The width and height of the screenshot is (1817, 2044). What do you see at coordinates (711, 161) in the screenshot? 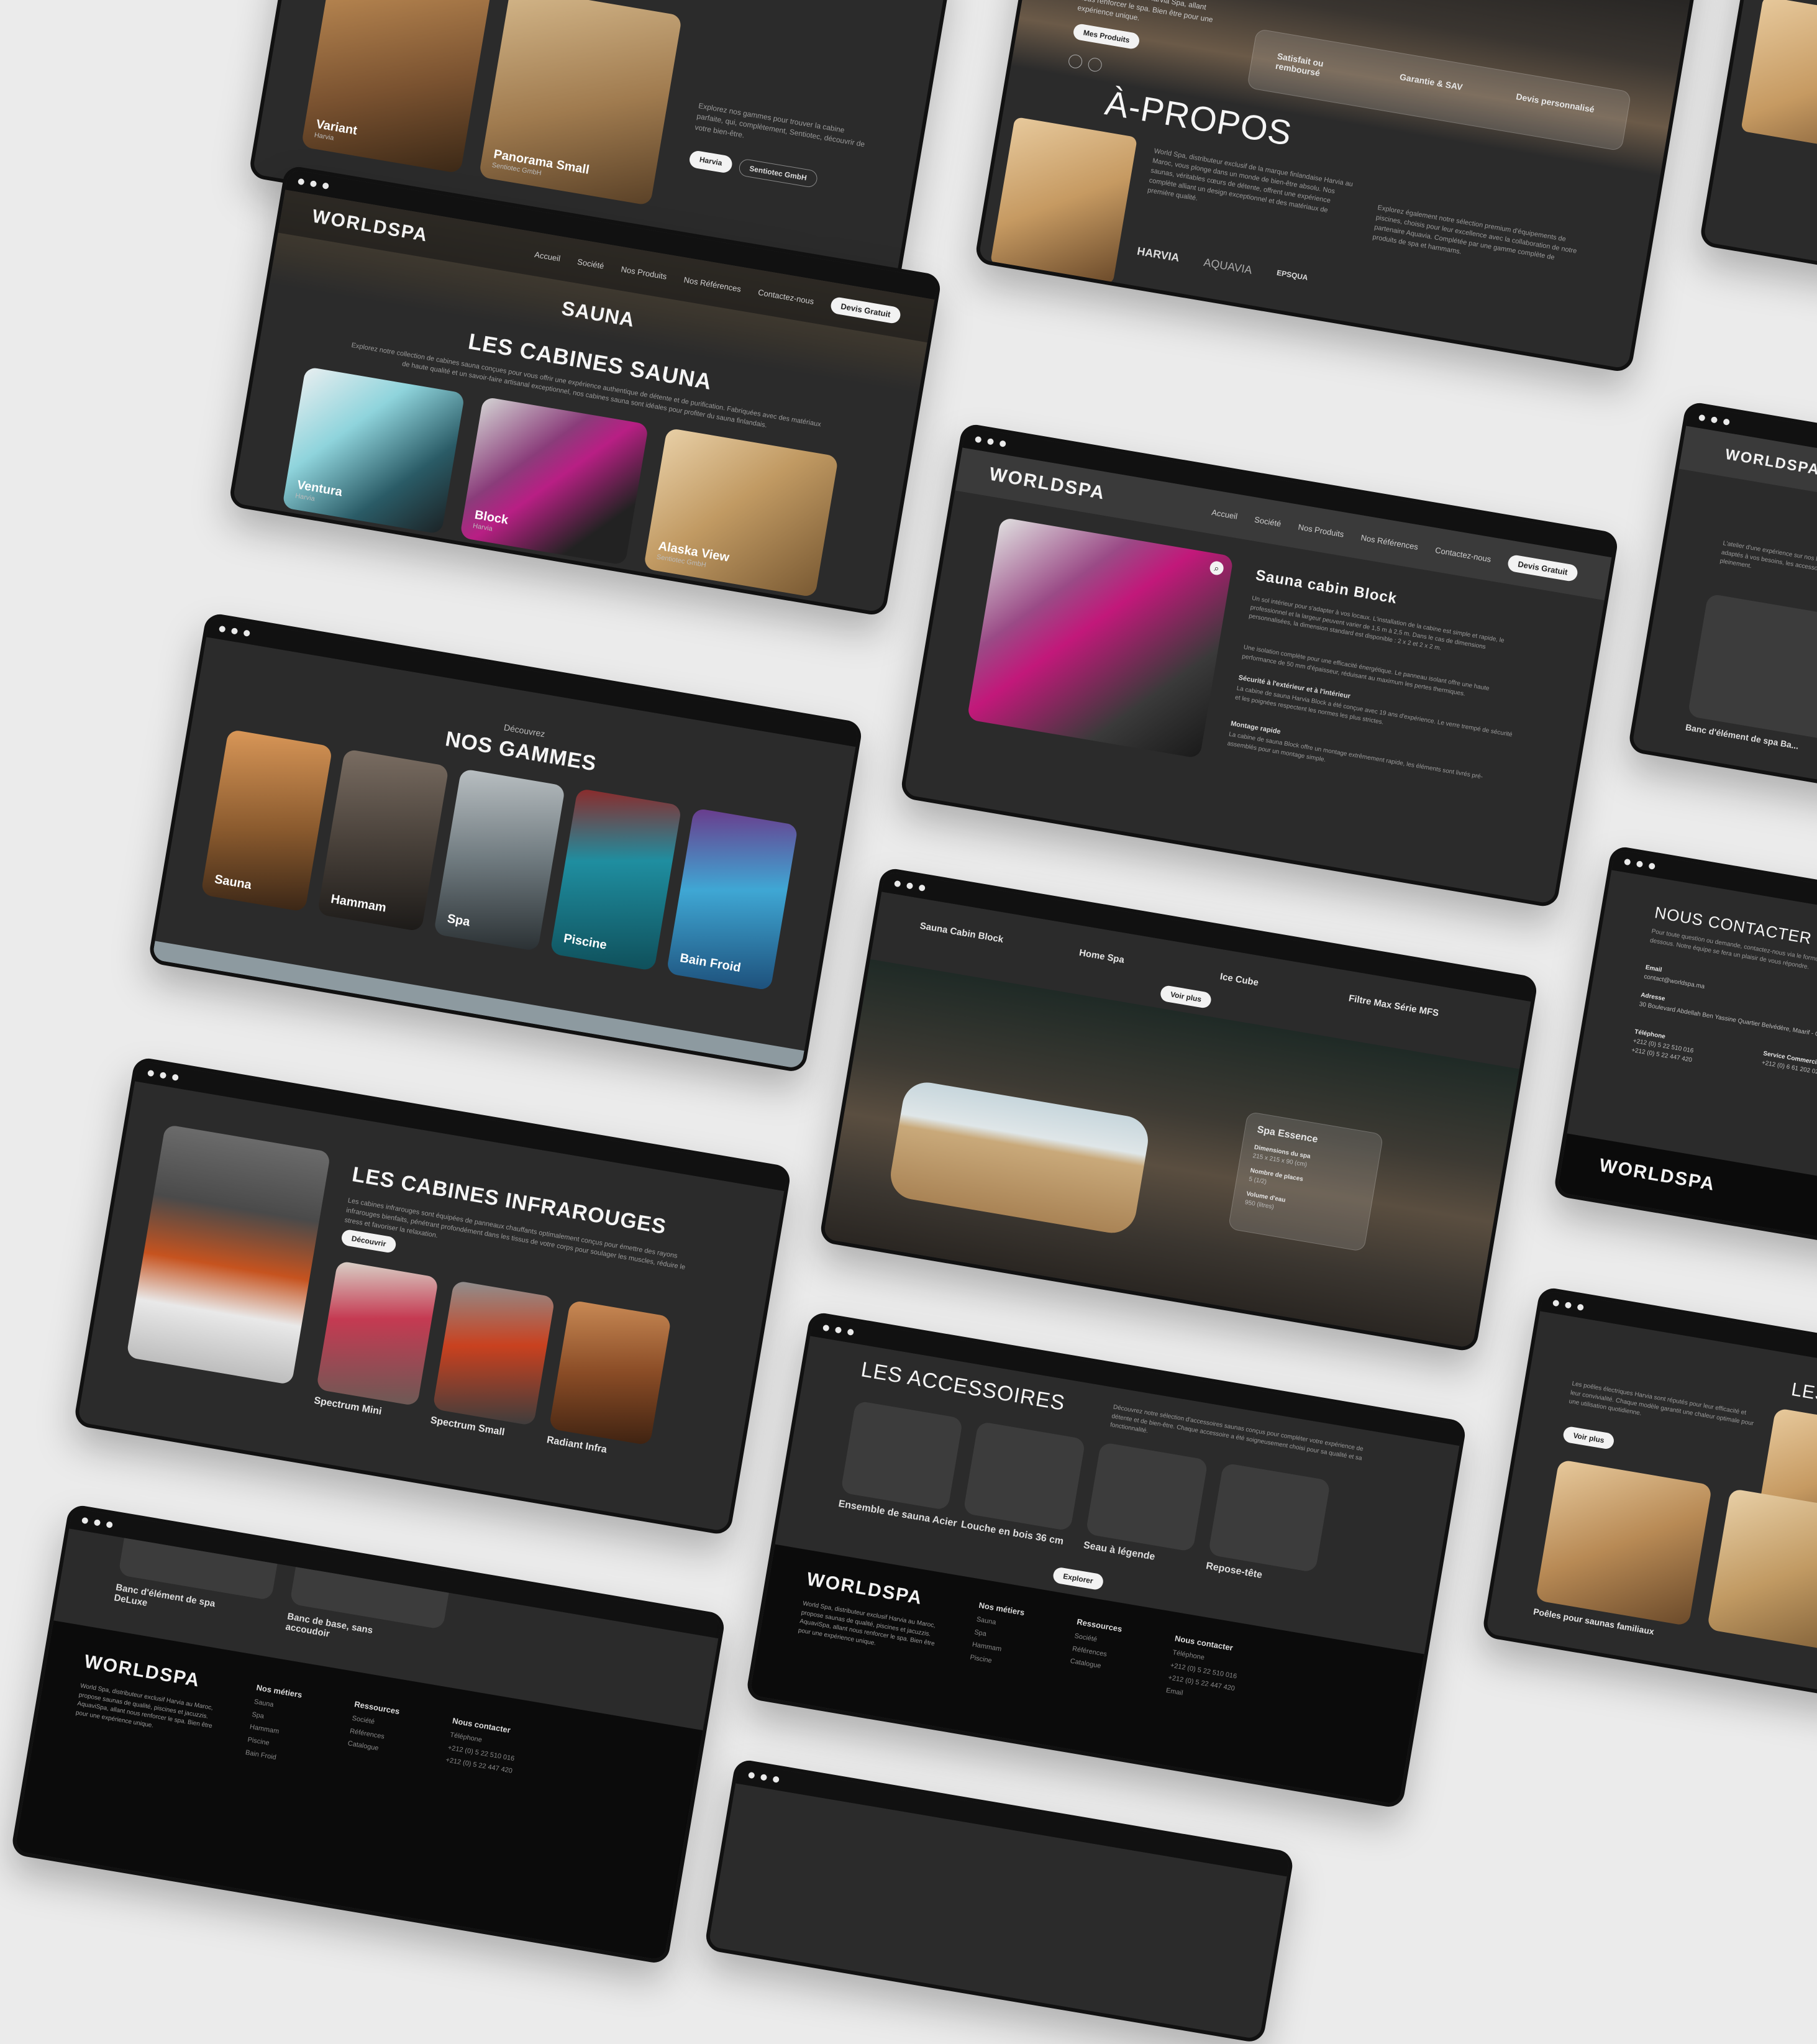
I see `harvia-button: Harvia` at bounding box center [711, 161].